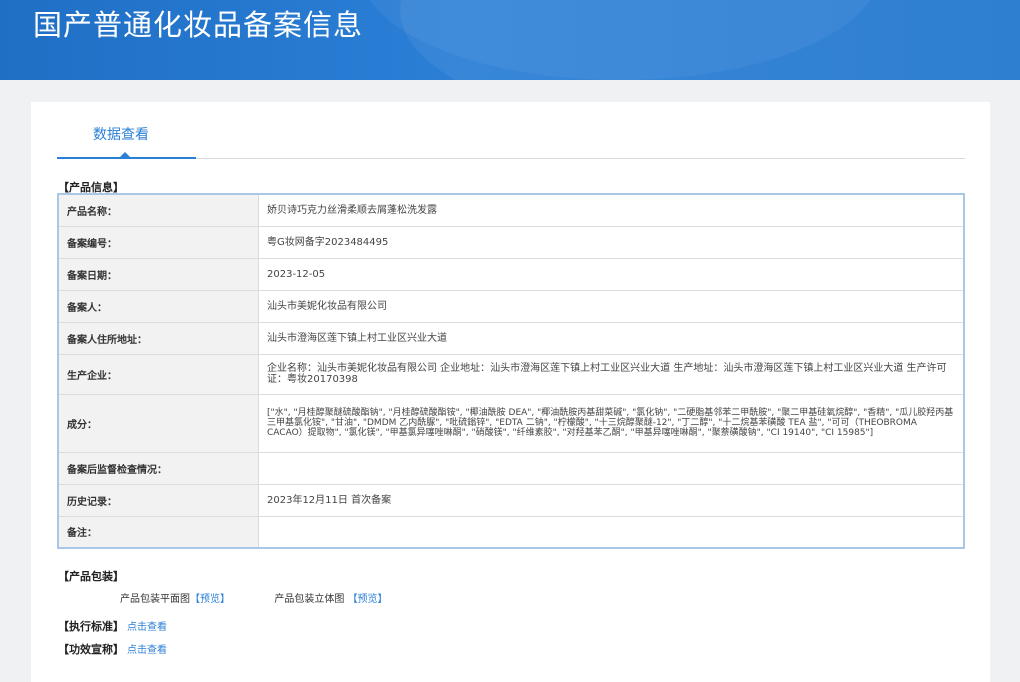 This screenshot has width=1020, height=682. What do you see at coordinates (91, 576) in the screenshot?
I see `section-title-packaging: 【产品包装】` at bounding box center [91, 576].